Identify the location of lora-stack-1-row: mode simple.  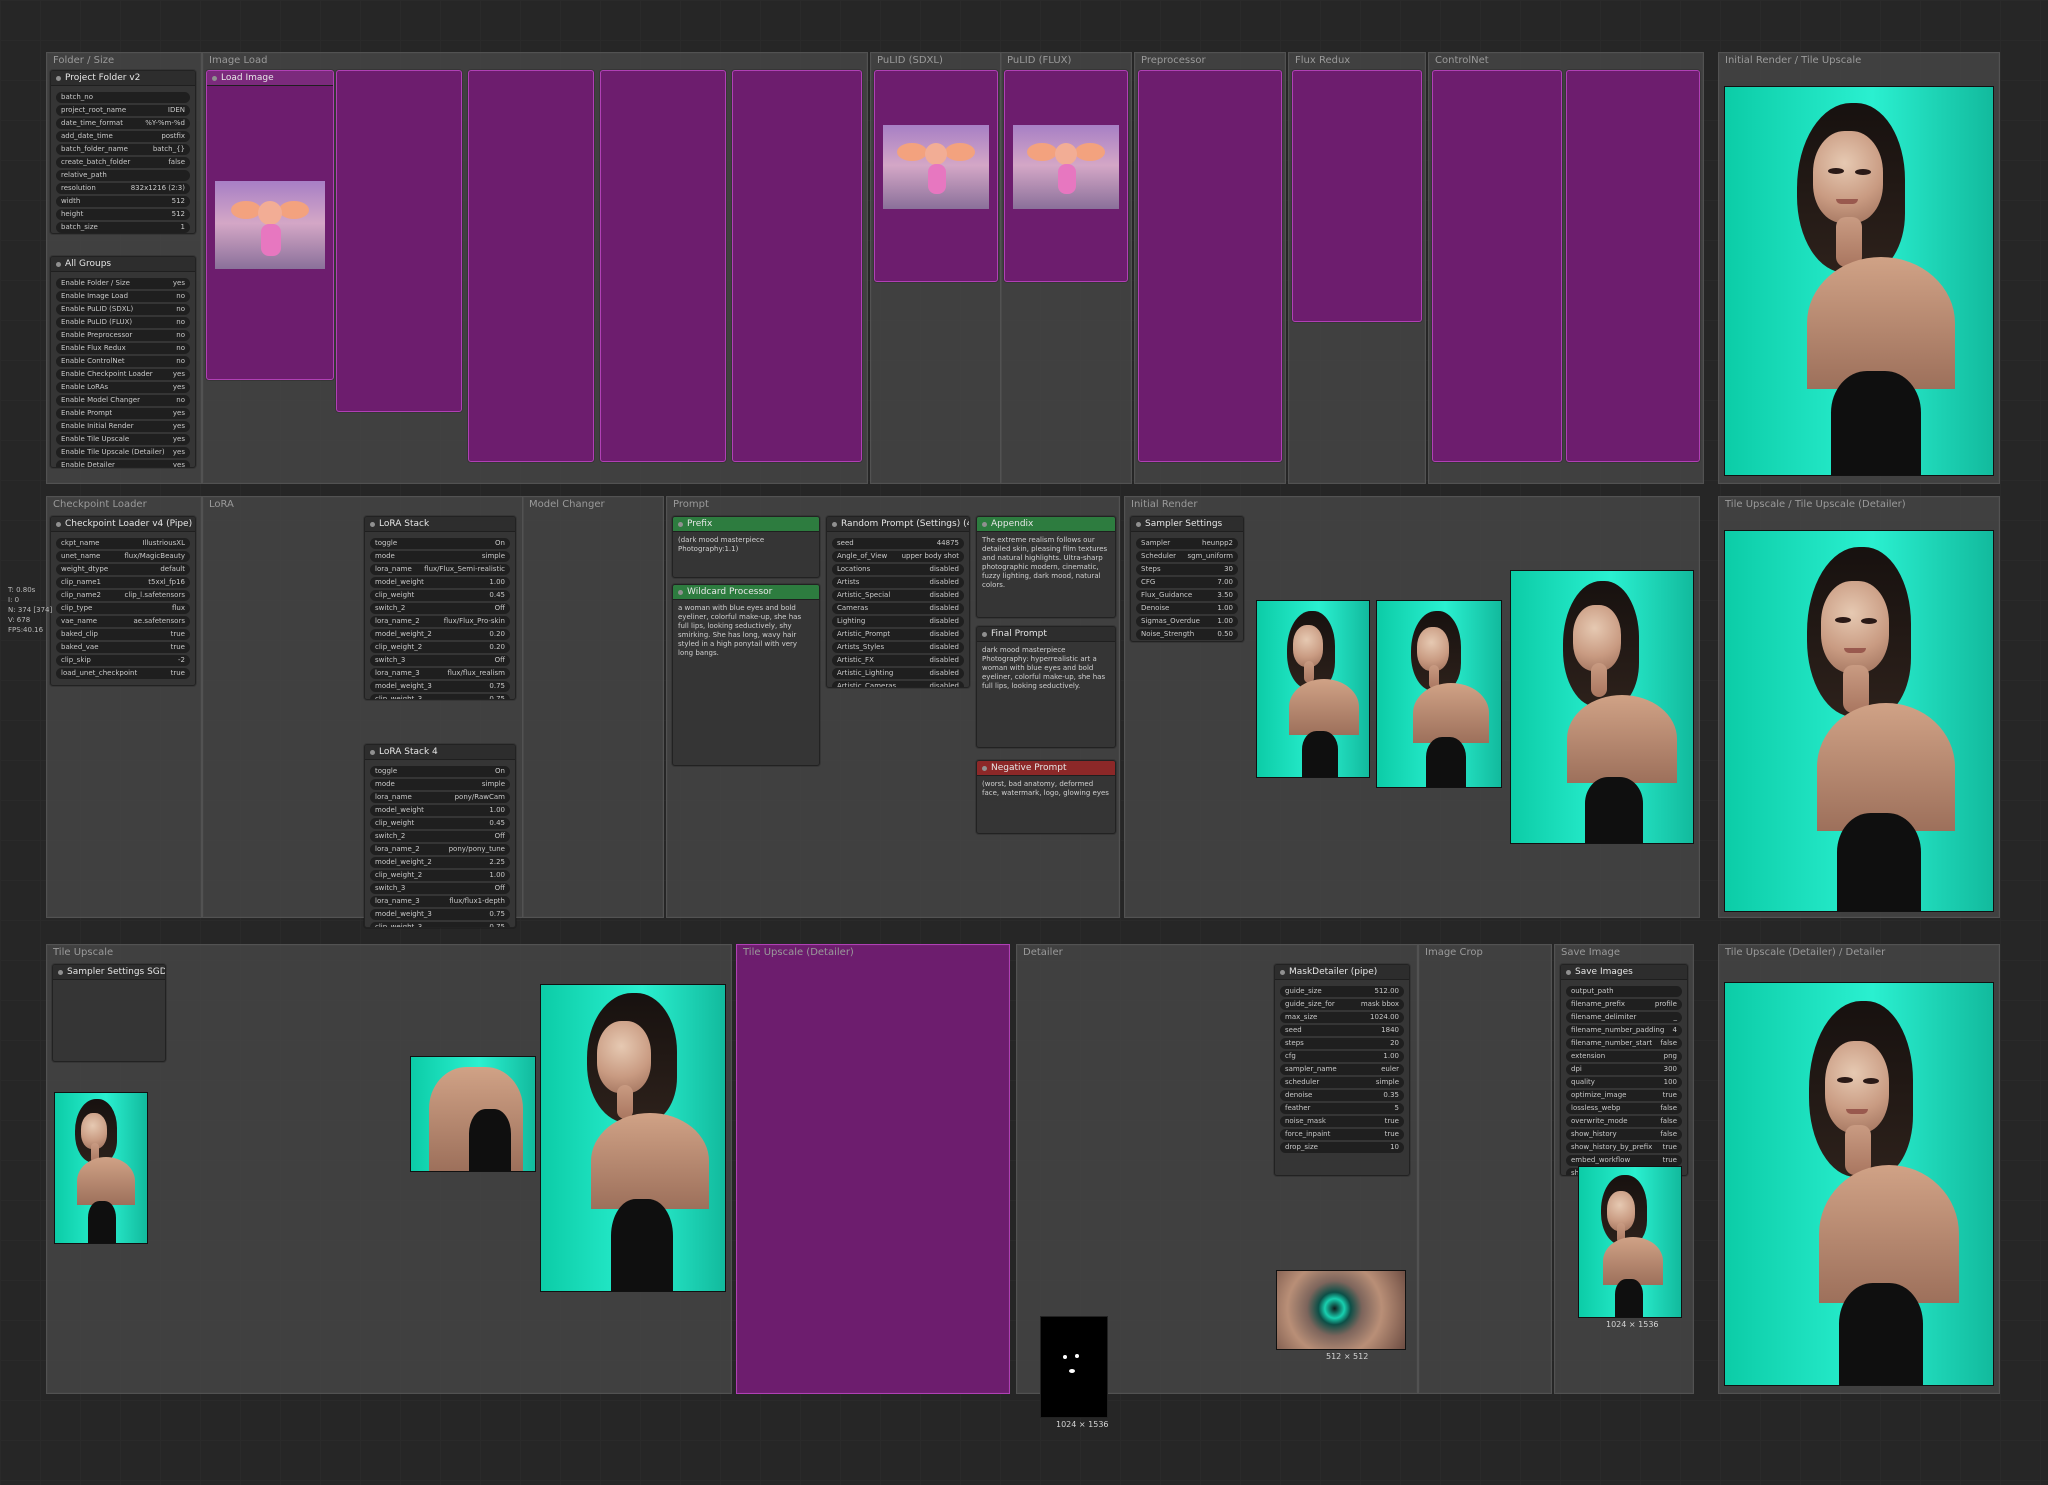
(440, 556).